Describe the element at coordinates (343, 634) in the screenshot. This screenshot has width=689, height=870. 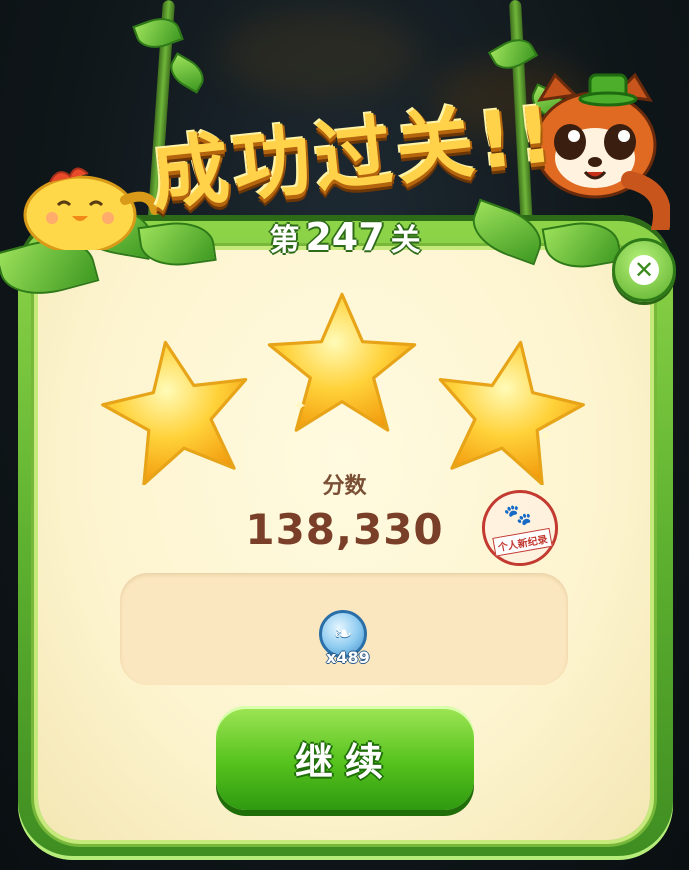
I see `leaf-icon: ❧` at that location.